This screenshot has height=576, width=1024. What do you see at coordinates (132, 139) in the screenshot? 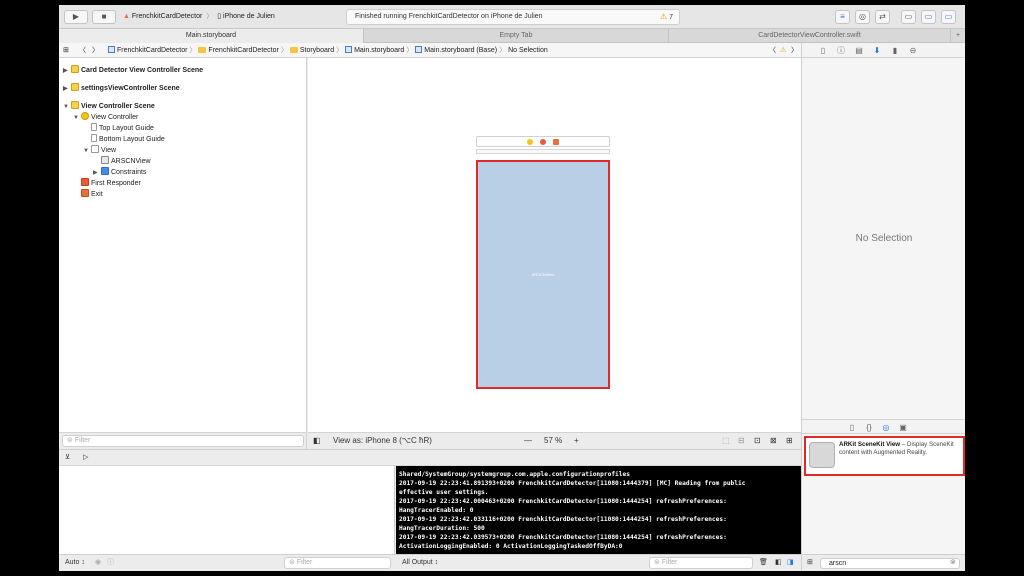
I see `outline-row-label: Bottom Layout Guide` at bounding box center [132, 139].